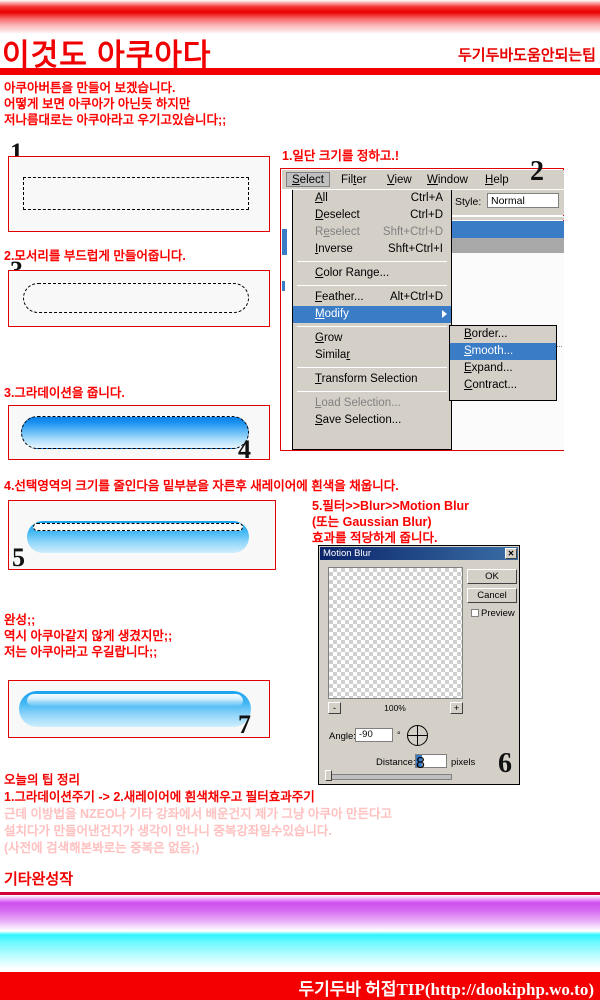 This screenshot has height=1000, width=600. I want to click on step-number-4: 4, so click(244, 449).